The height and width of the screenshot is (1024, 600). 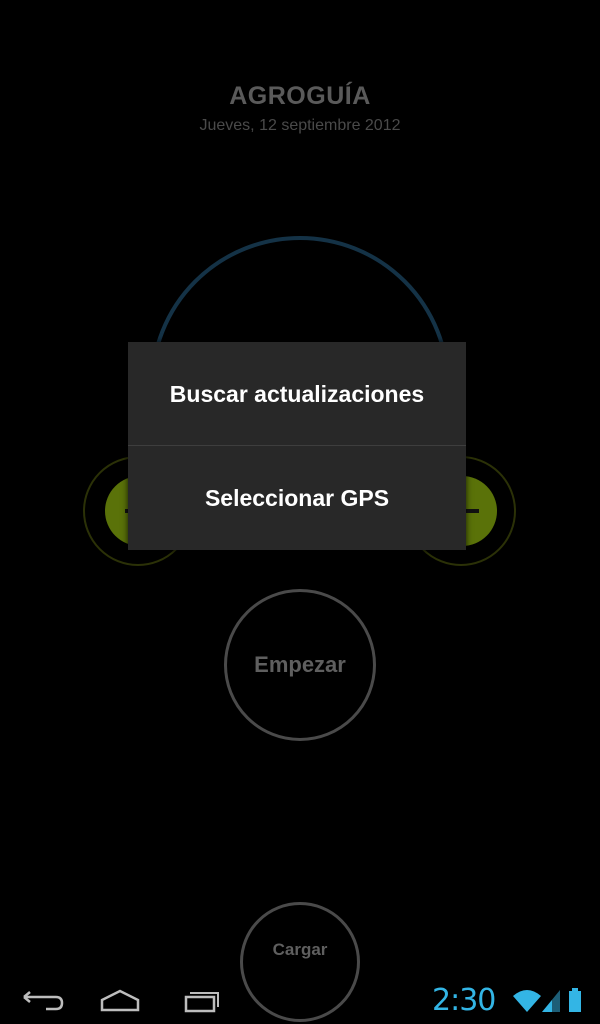 What do you see at coordinates (472, 511) in the screenshot?
I see `plus-icon` at bounding box center [472, 511].